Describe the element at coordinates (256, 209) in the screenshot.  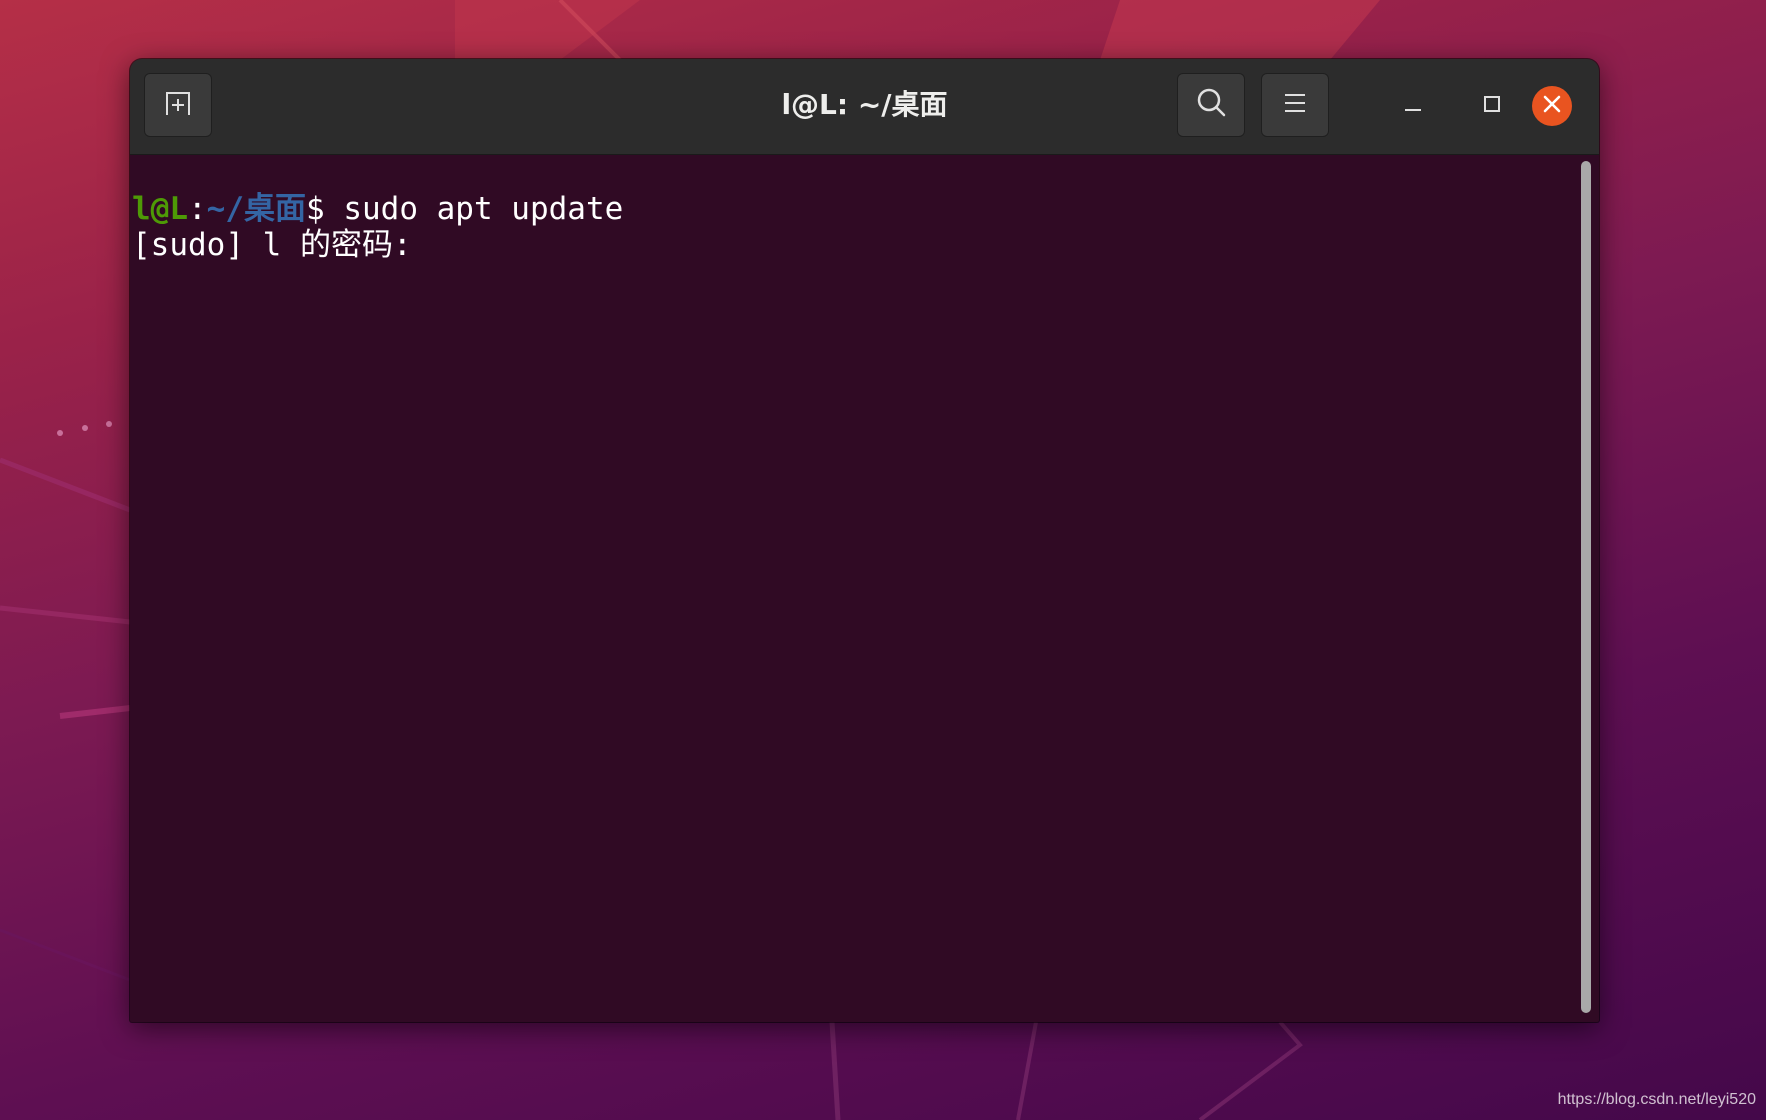
I see `prompt-path: ~/桌面` at that location.